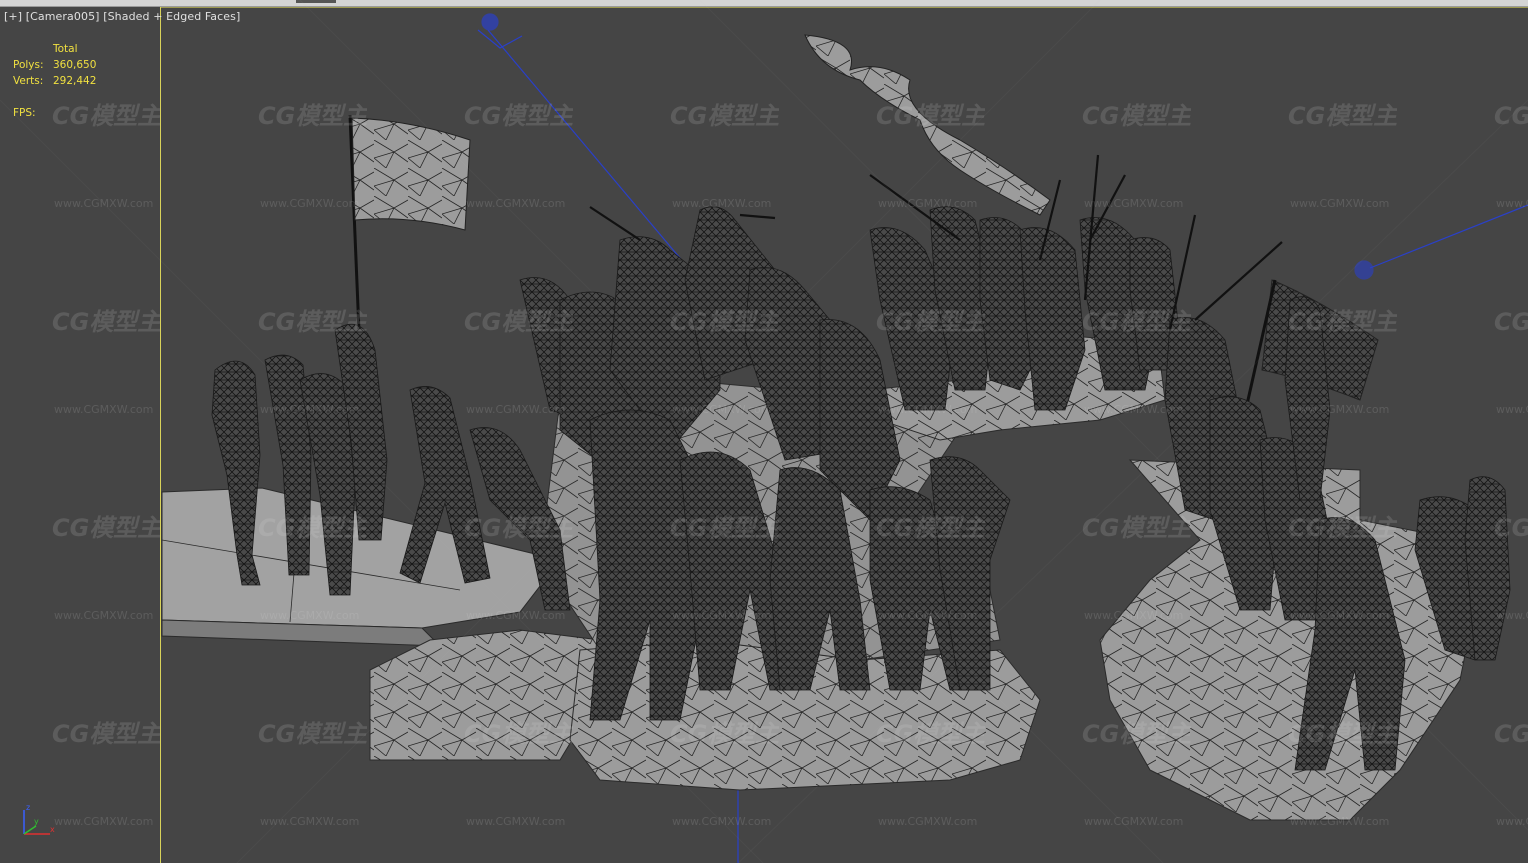 The width and height of the screenshot is (1528, 863). What do you see at coordinates (24, 113) in the screenshot?
I see `fps-label: FPS:` at bounding box center [24, 113].